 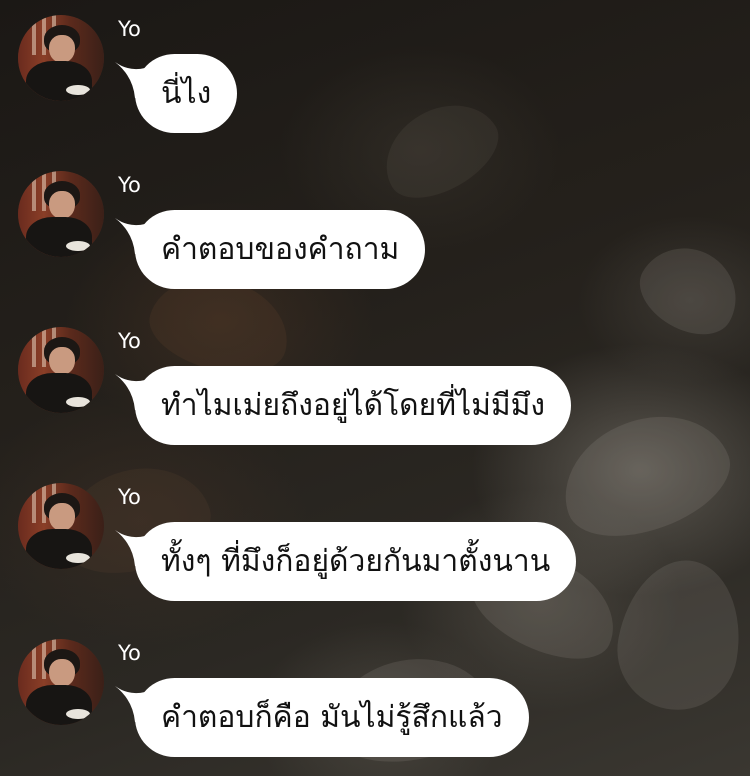 I want to click on message-bubble: คำตอบของคำถาม, so click(x=280, y=249).